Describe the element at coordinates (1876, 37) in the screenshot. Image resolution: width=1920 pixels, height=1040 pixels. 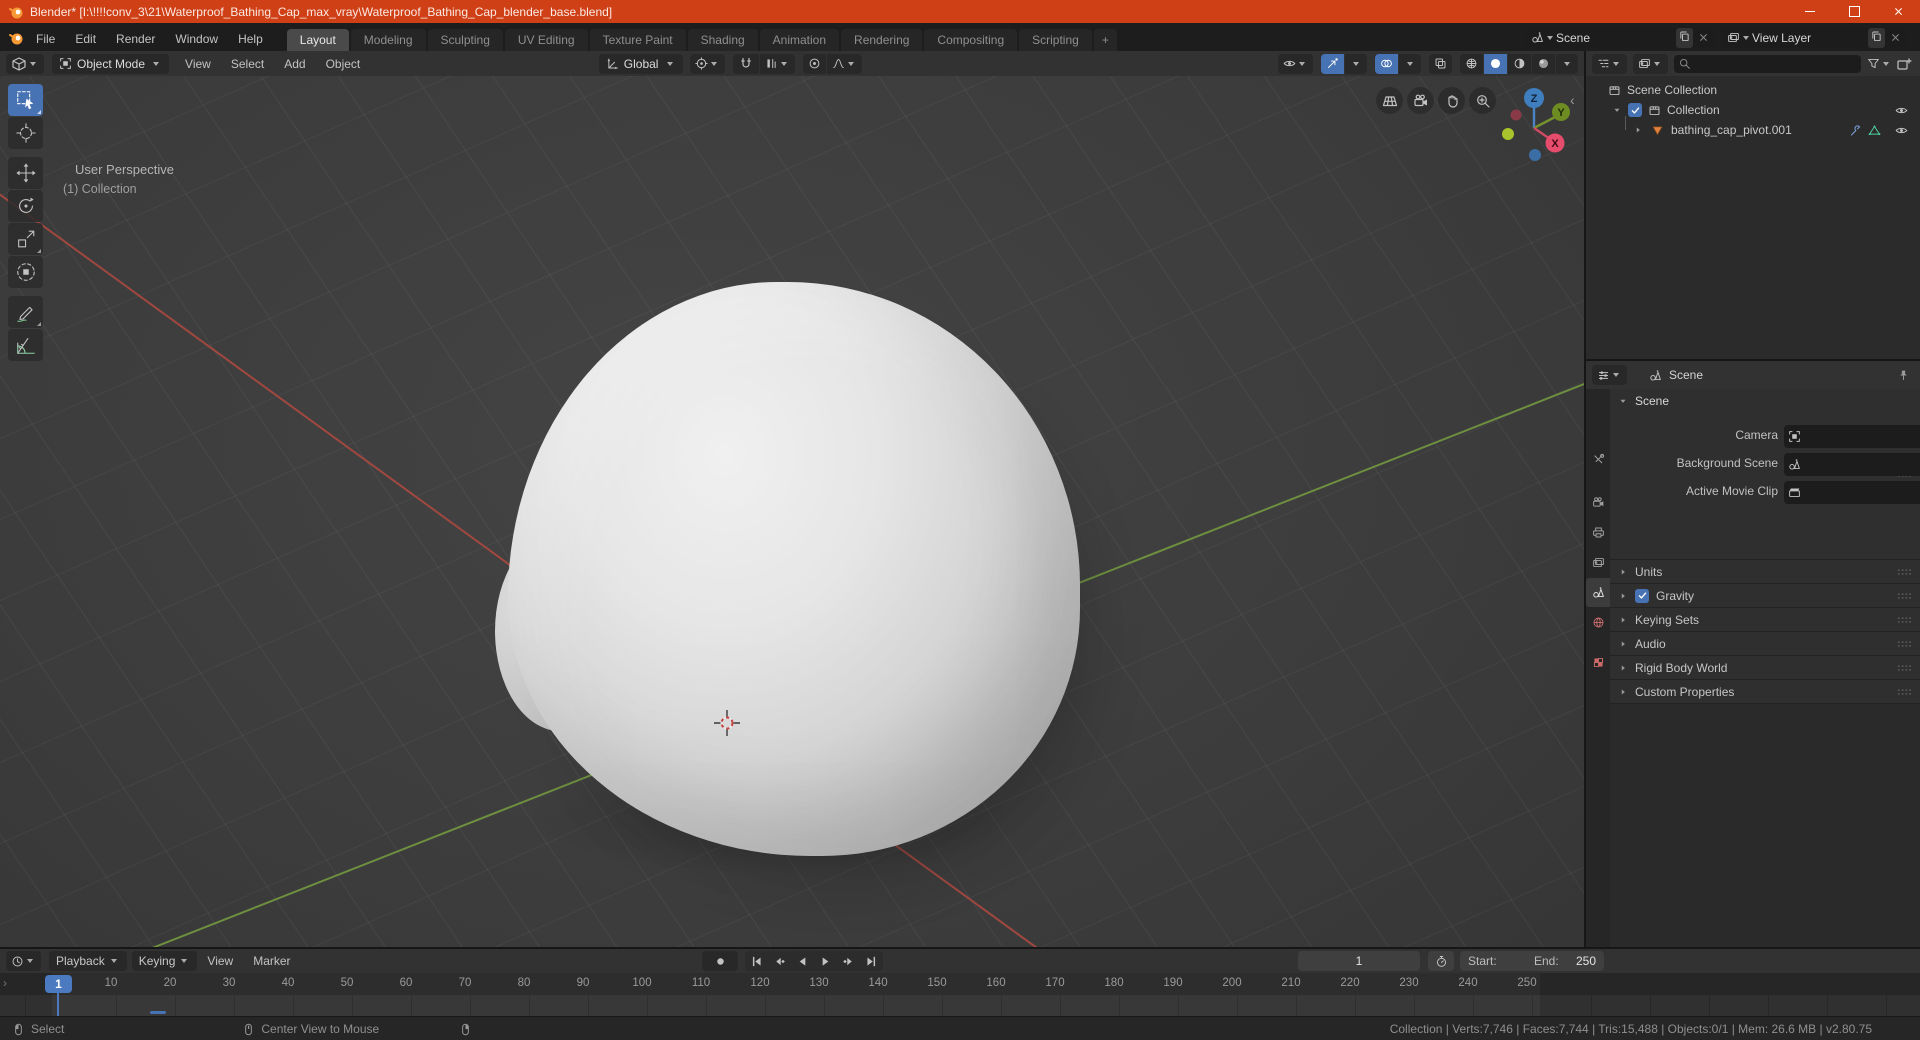
I see `new-view-layer-button` at that location.